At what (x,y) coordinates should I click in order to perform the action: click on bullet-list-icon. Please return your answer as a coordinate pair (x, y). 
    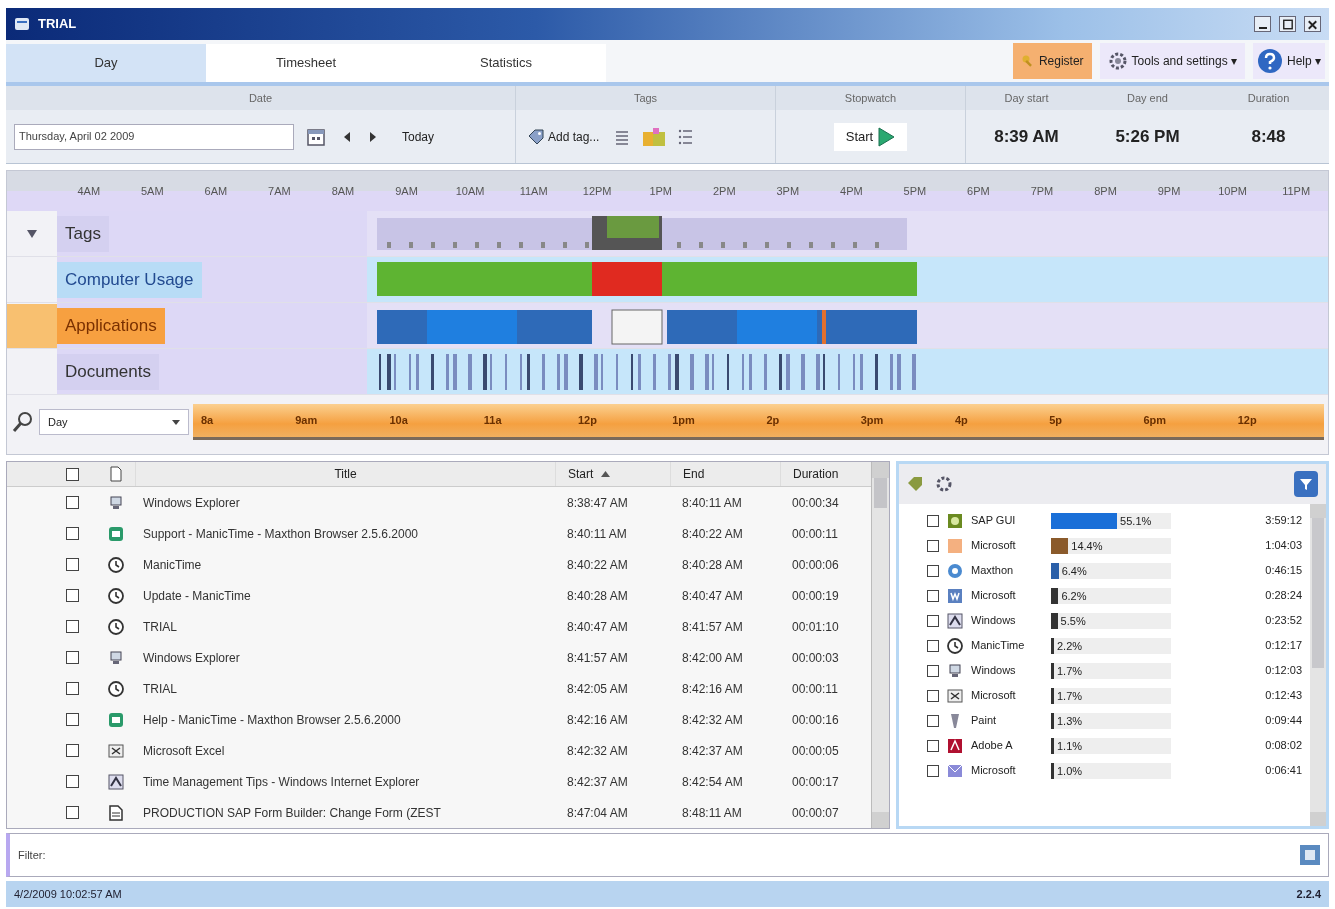
    Looking at the image, I should click on (686, 136).